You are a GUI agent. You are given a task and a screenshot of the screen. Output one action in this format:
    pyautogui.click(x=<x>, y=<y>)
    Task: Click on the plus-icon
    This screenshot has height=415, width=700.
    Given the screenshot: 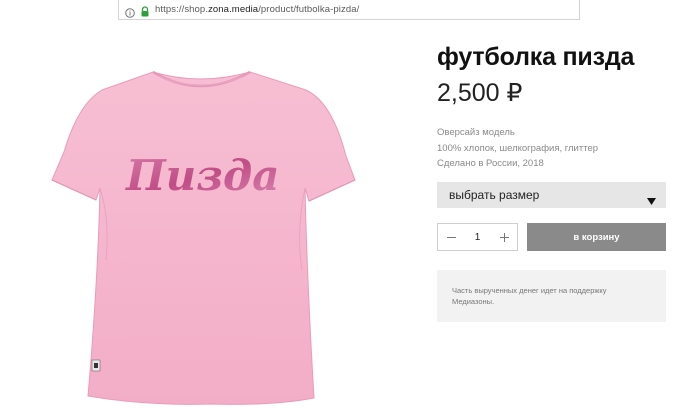 What is the action you would take?
    pyautogui.click(x=504, y=237)
    